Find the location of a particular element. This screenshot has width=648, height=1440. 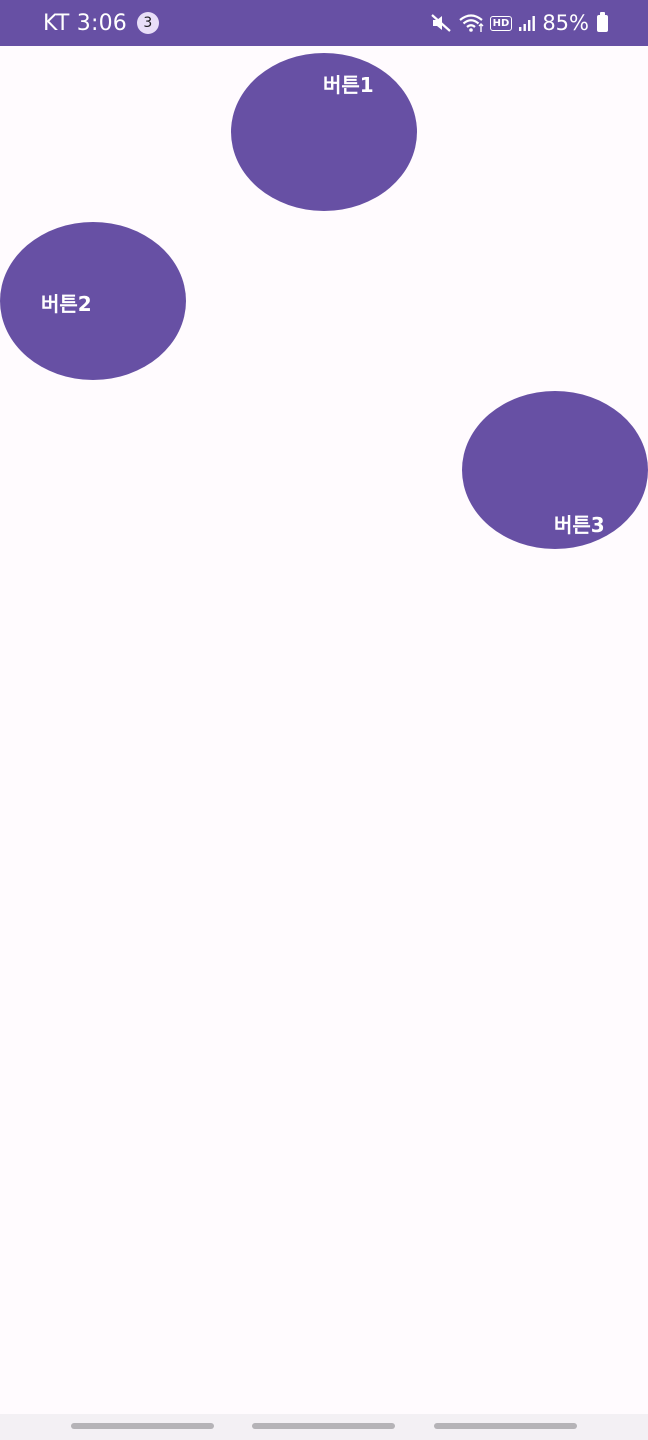

status-left: KT 3:06 3 is located at coordinates (101, 23).